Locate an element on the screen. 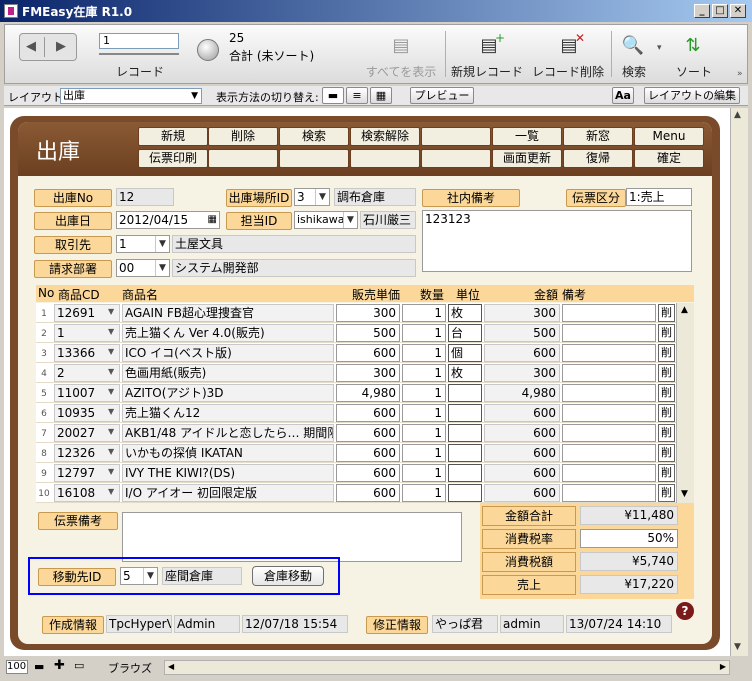 The width and height of the screenshot is (752, 681). move-dest-id-field: 5 ▼ is located at coordinates (139, 576).